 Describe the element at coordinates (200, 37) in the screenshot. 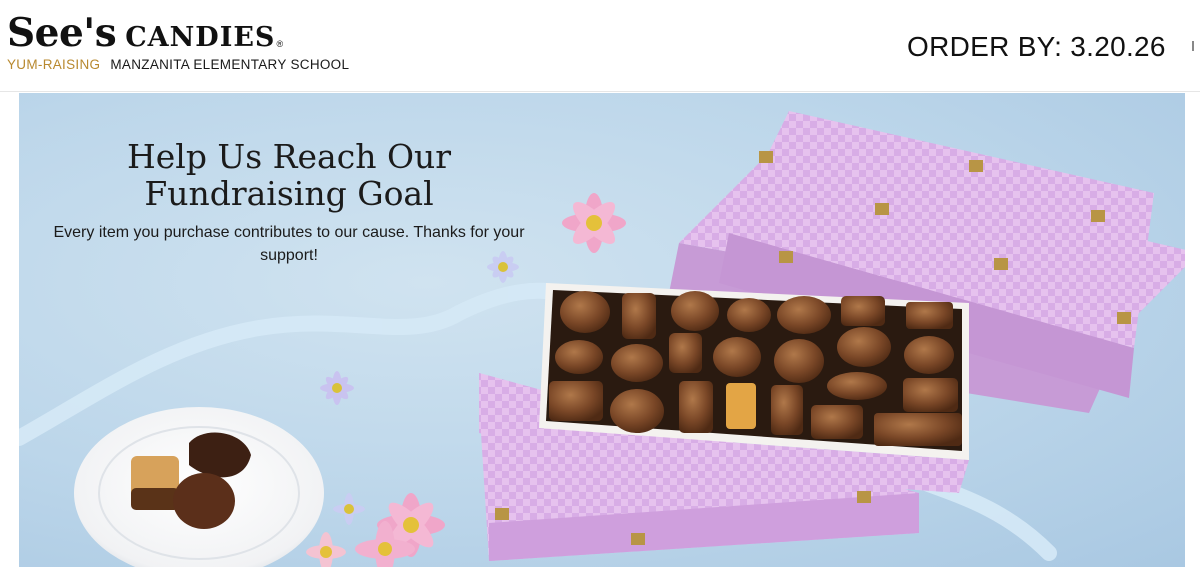

I see `brand-name-suffix: CANDIES` at that location.